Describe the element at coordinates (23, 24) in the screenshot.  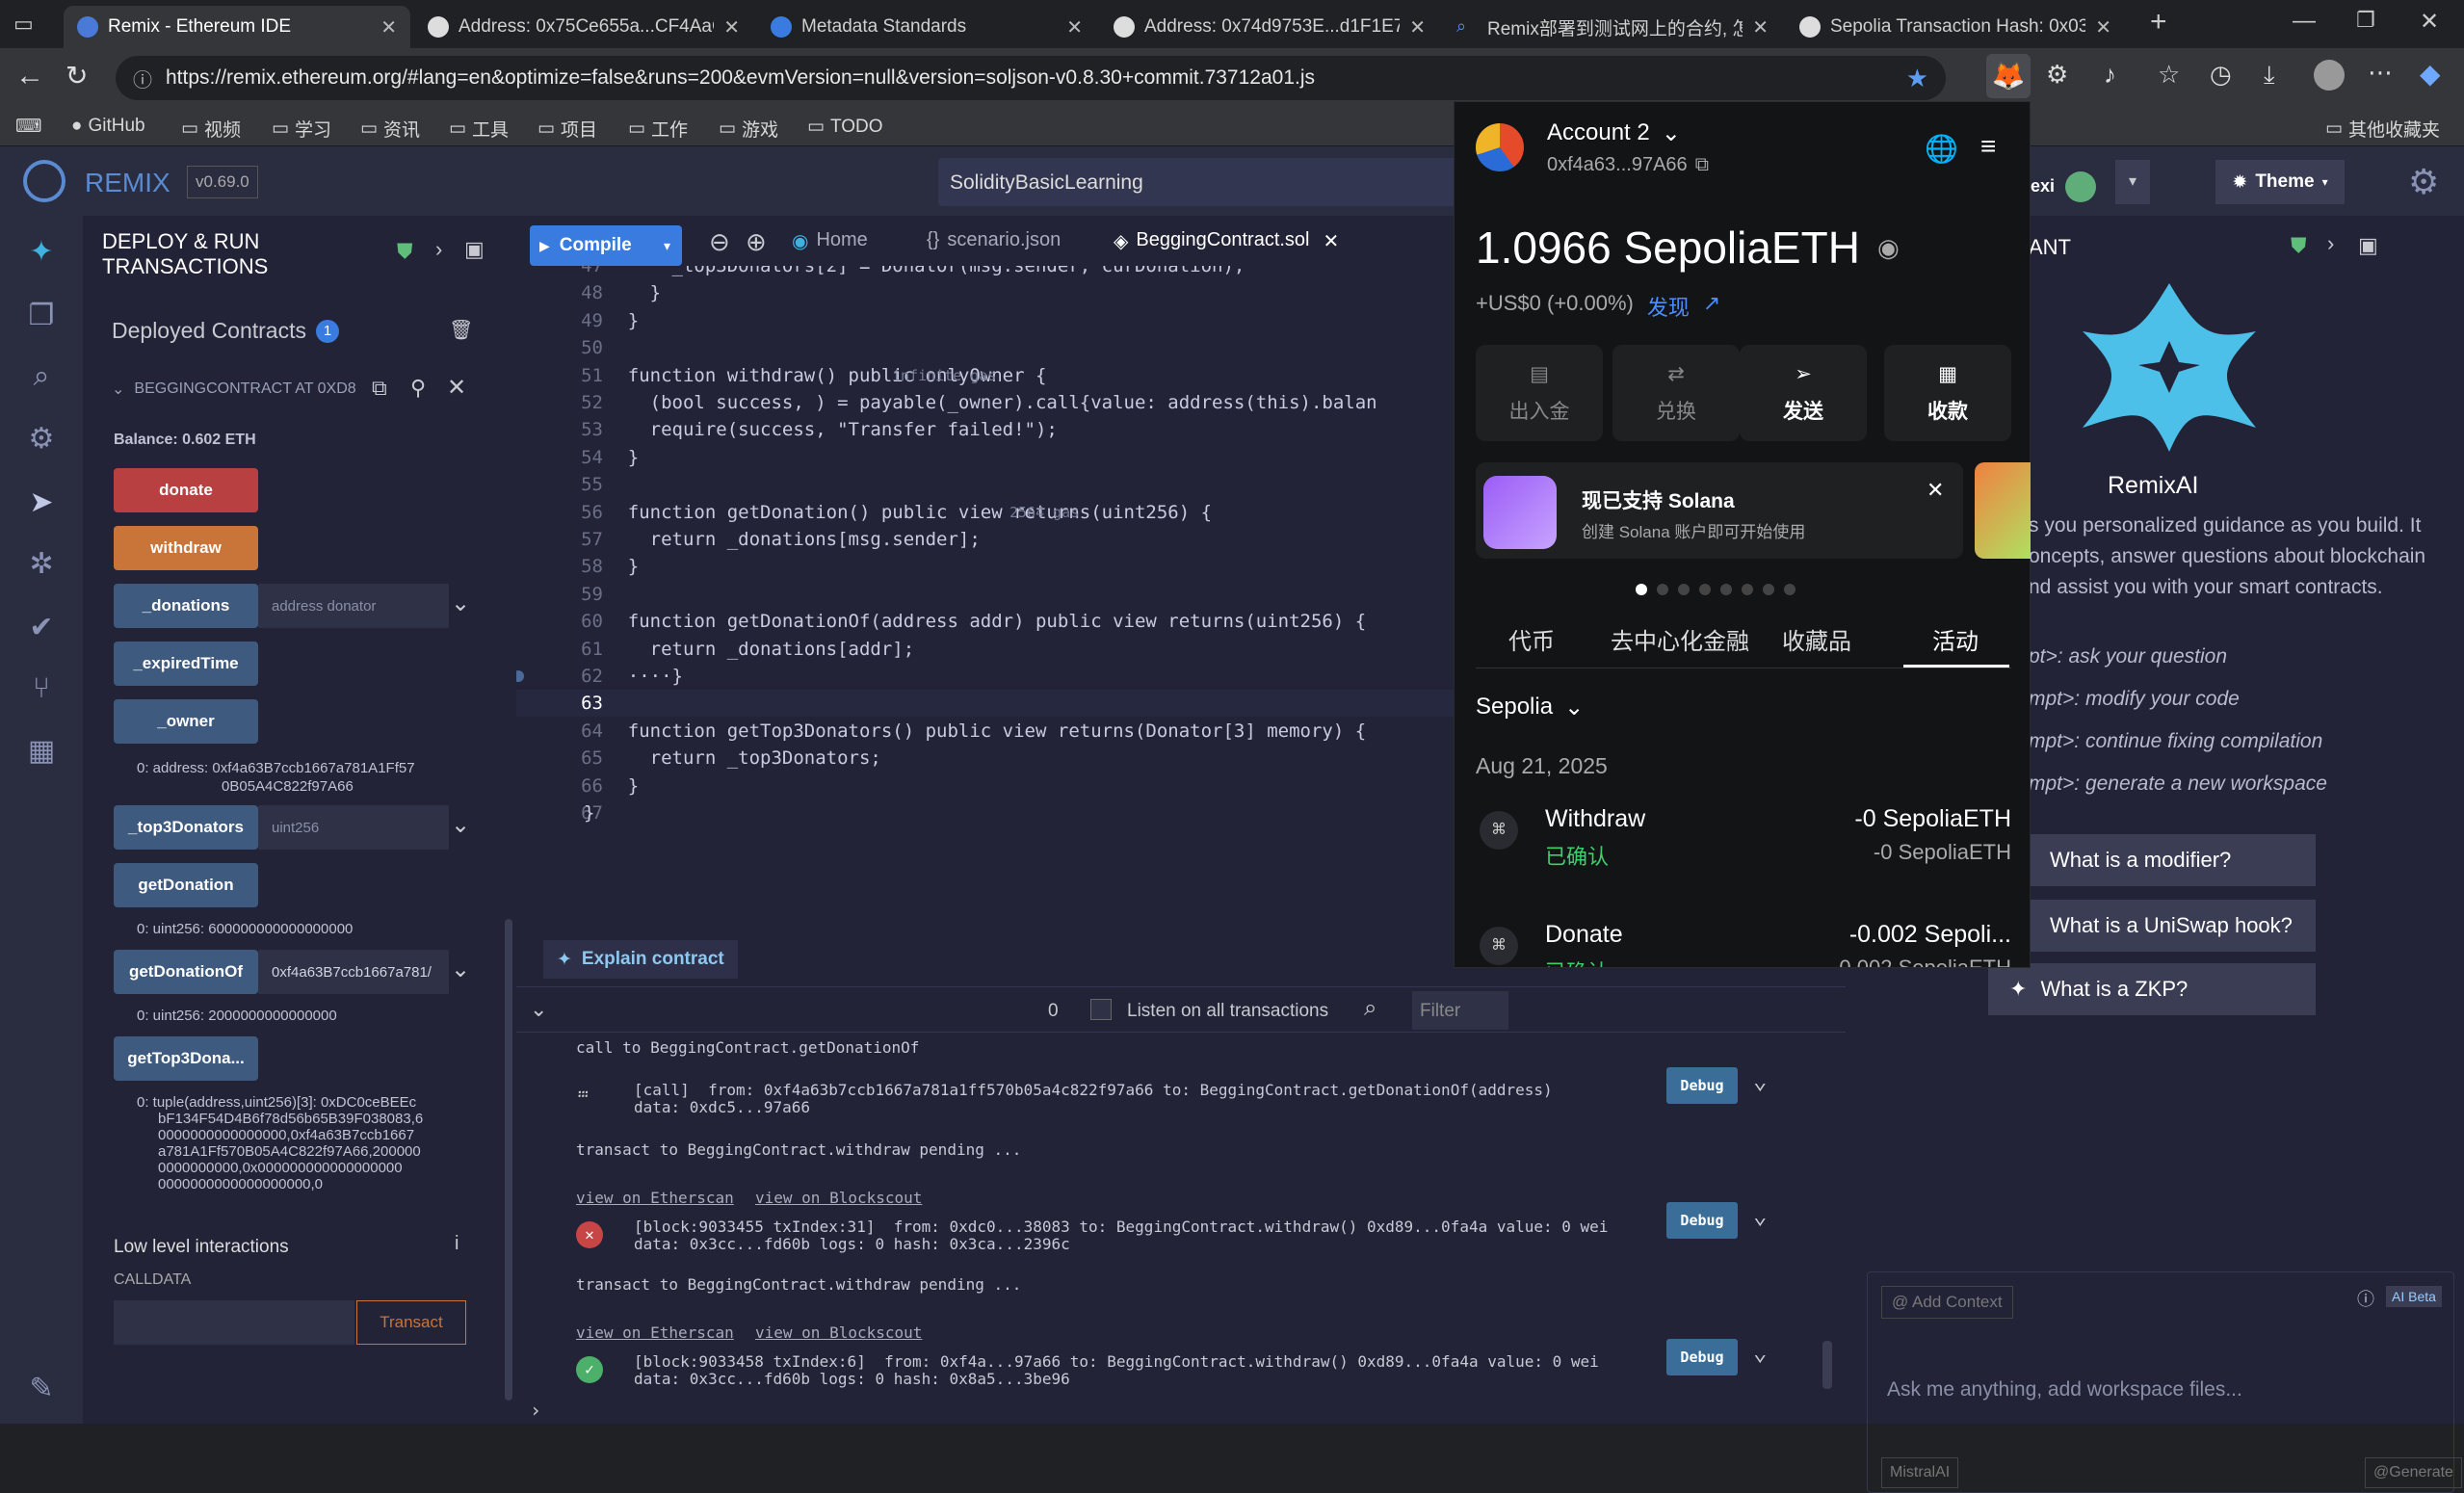
I see `window-menu-icon: ▭` at that location.